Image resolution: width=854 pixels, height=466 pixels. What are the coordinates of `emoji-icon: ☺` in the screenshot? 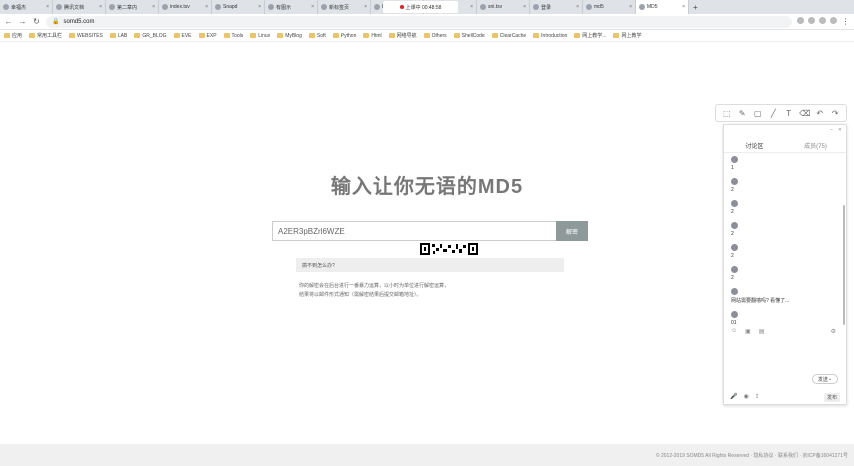 It's located at (734, 331).